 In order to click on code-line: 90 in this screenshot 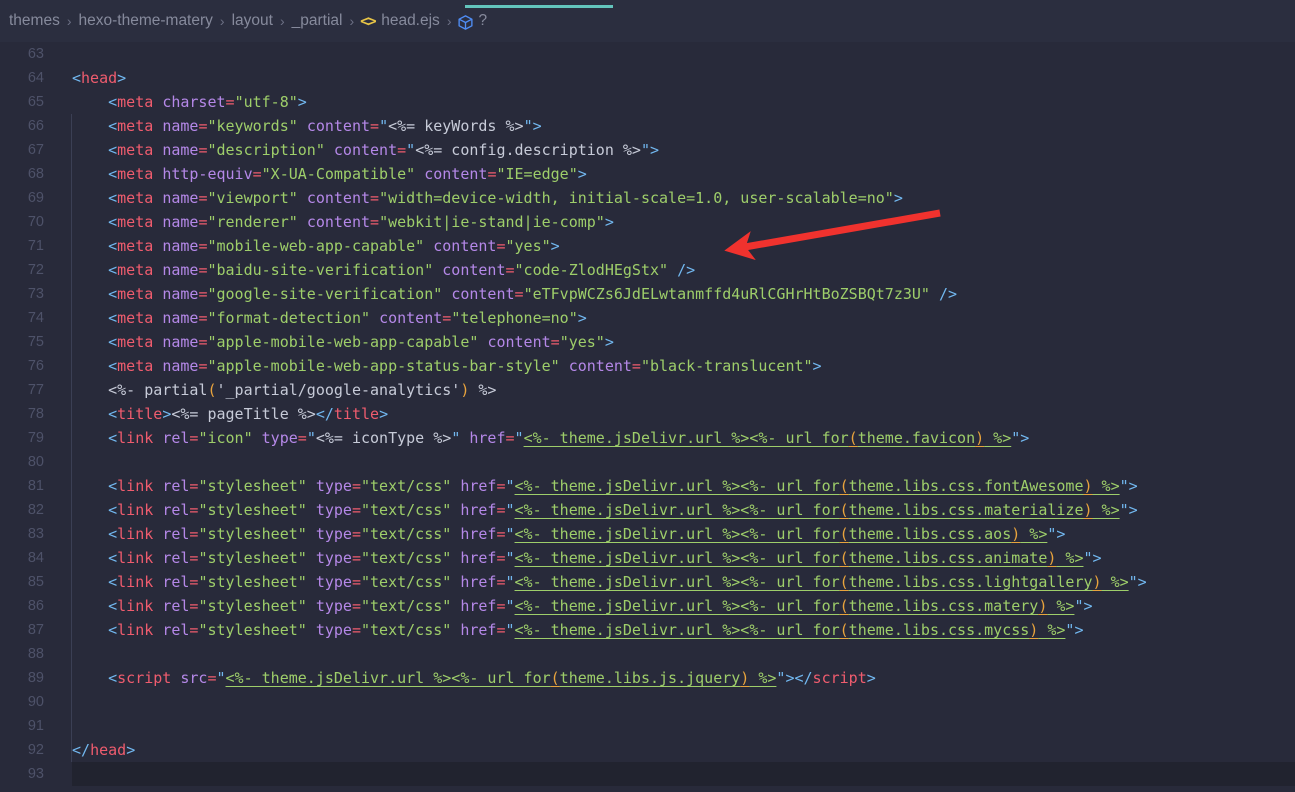, I will do `click(647, 702)`.